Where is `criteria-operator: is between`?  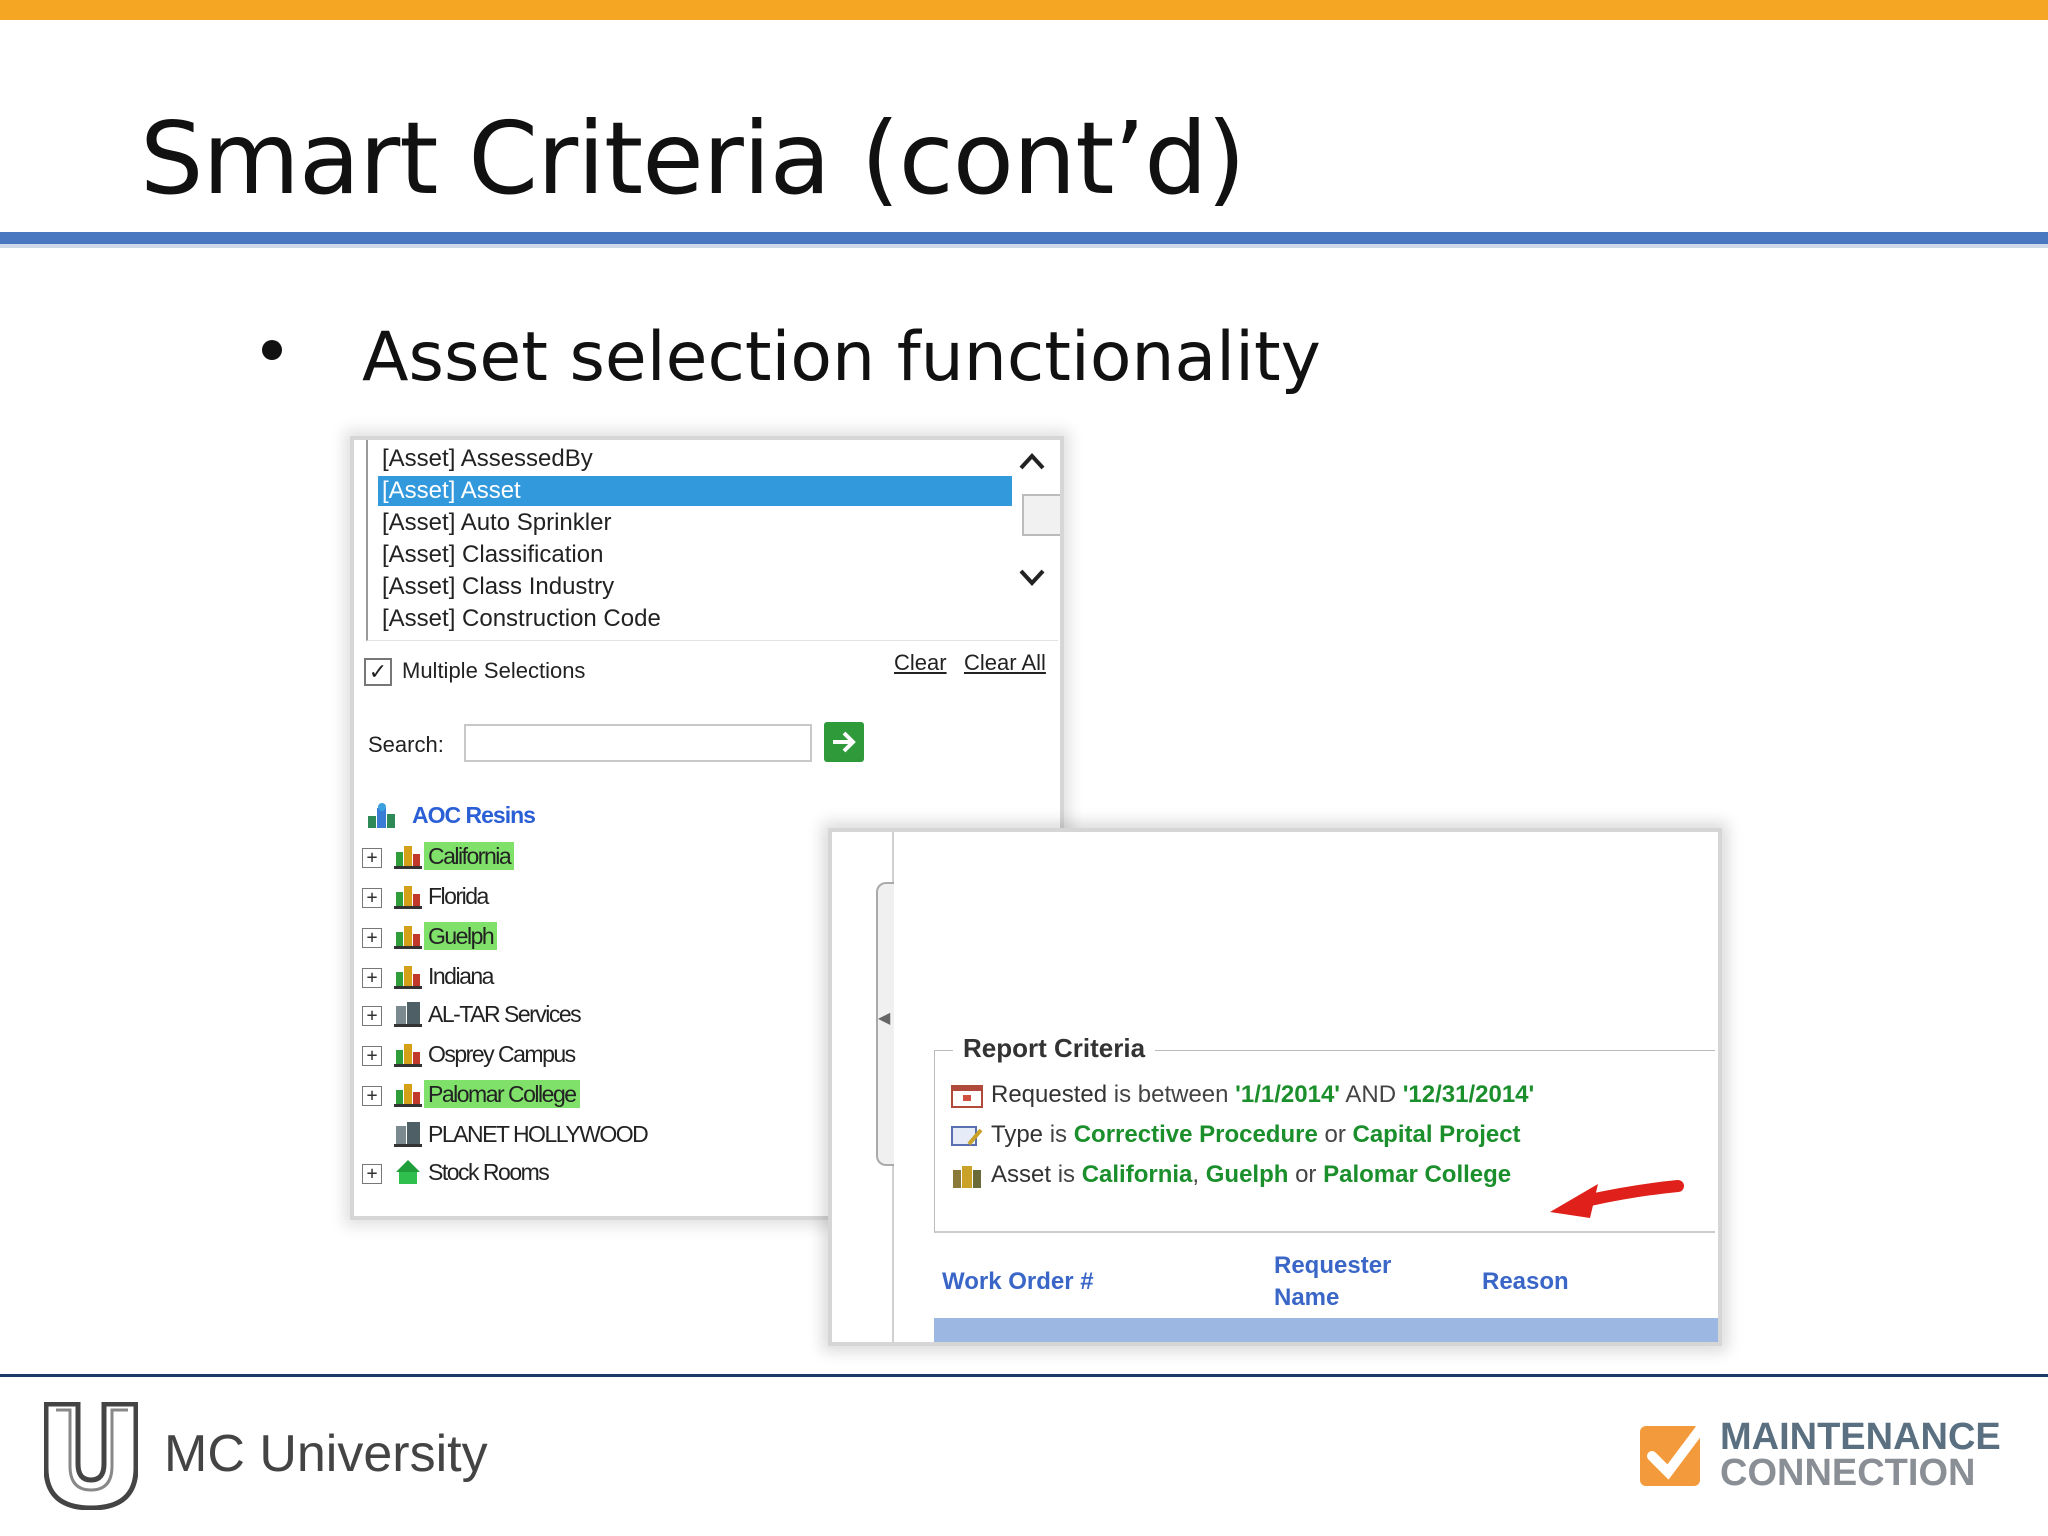 criteria-operator: is between is located at coordinates (1171, 1094).